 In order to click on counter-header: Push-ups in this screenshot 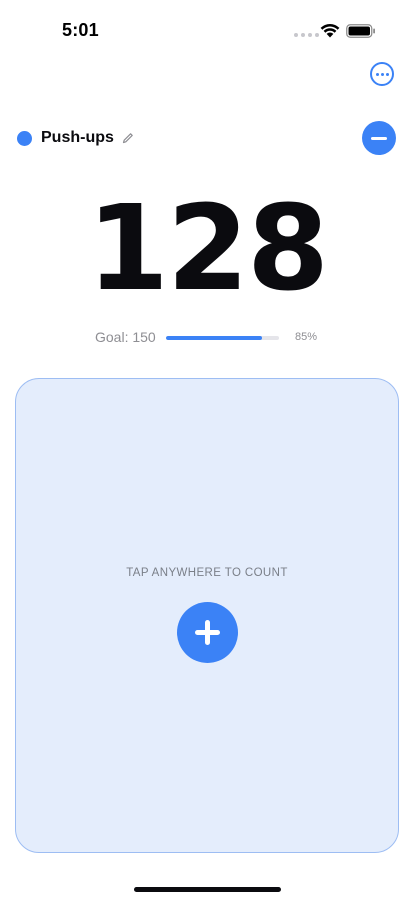, I will do `click(75, 138)`.